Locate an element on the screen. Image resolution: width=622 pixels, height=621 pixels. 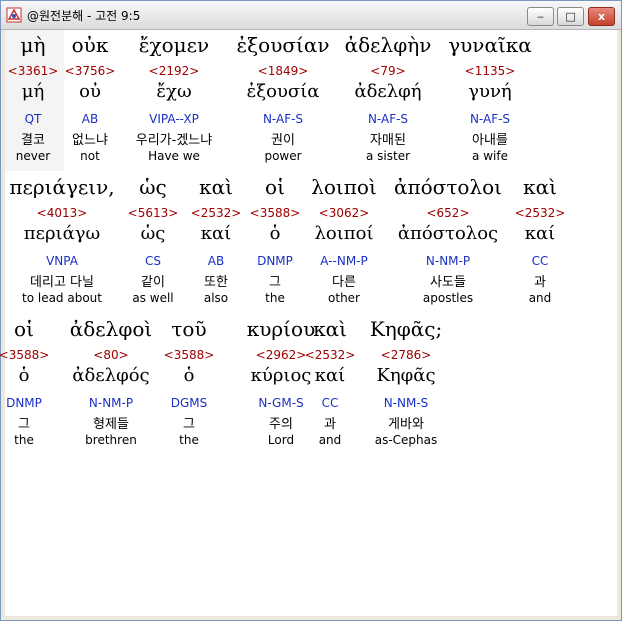
strong-number: <2532> is located at coordinates (540, 213).